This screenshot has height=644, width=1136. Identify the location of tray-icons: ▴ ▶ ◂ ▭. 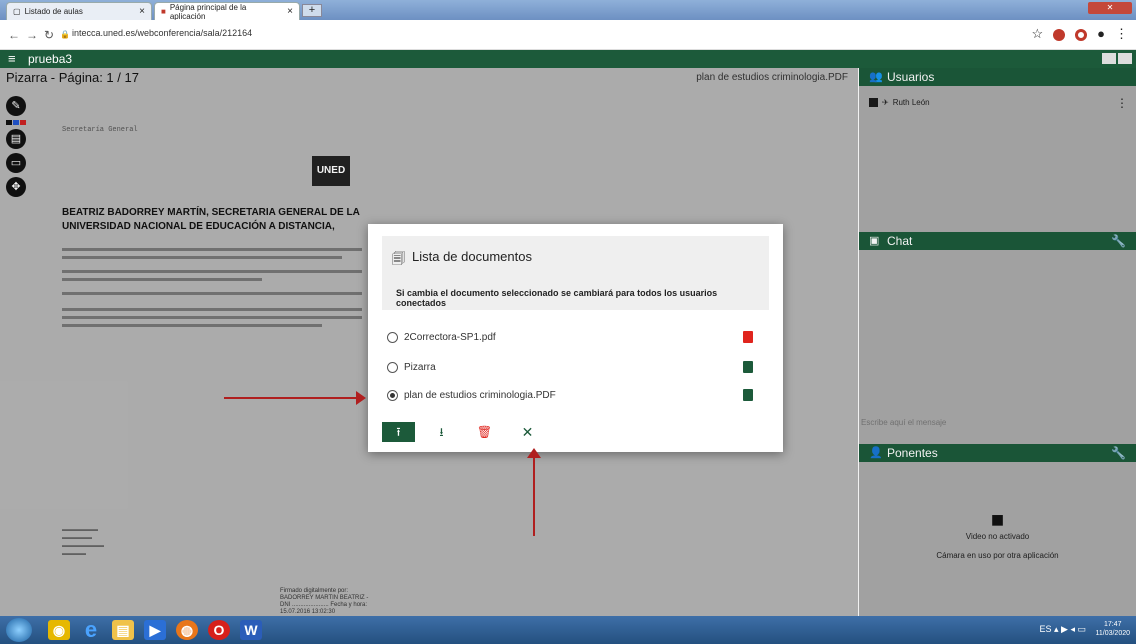
(1070, 629).